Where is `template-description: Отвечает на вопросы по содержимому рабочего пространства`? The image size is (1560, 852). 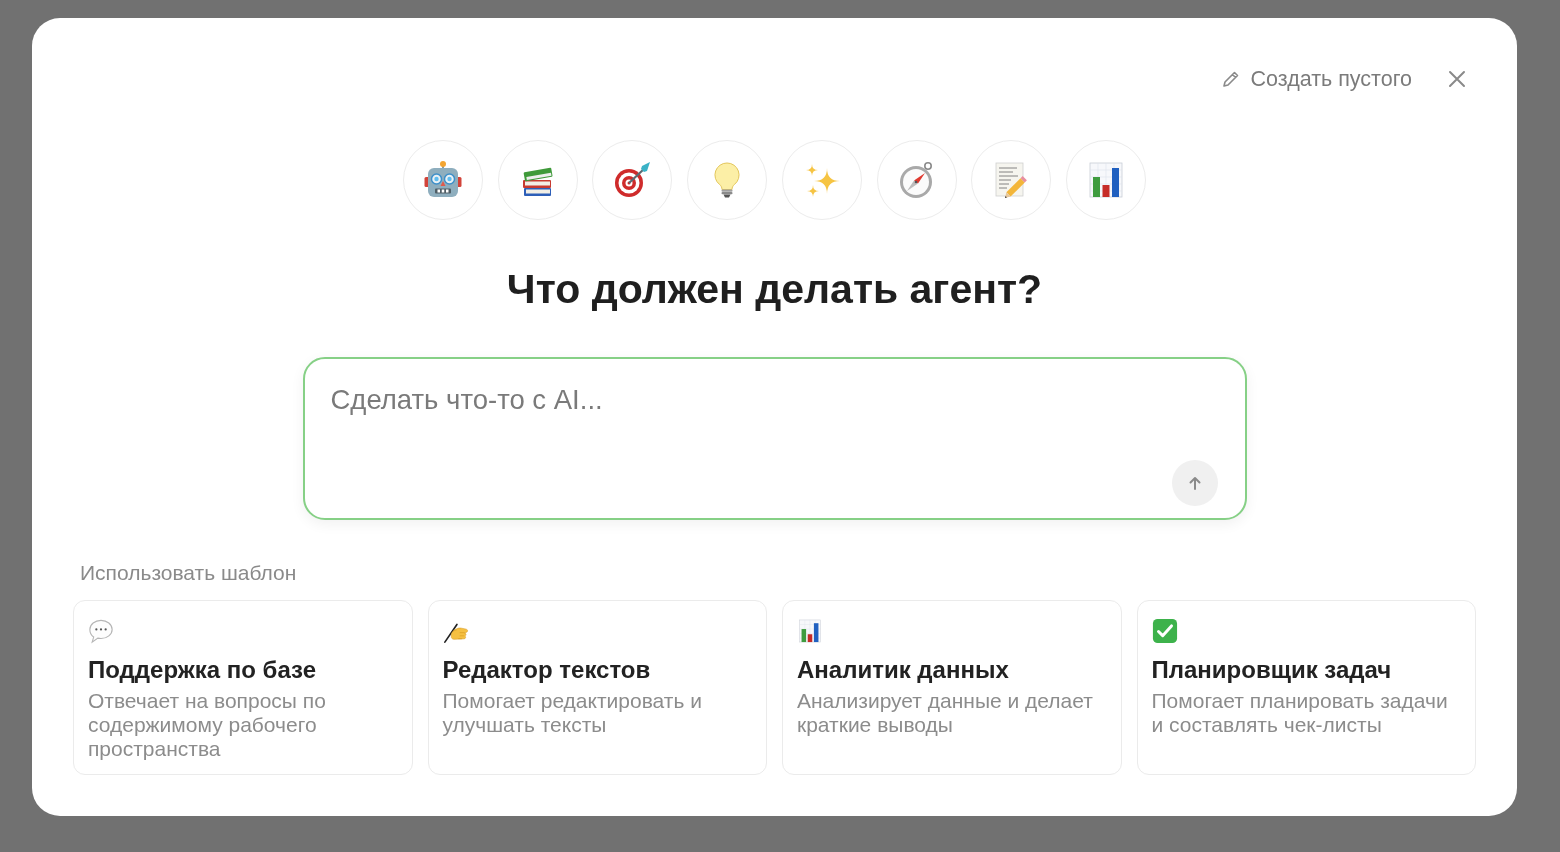 template-description: Отвечает на вопросы по содержимому рабочего пространства is located at coordinates (207, 725).